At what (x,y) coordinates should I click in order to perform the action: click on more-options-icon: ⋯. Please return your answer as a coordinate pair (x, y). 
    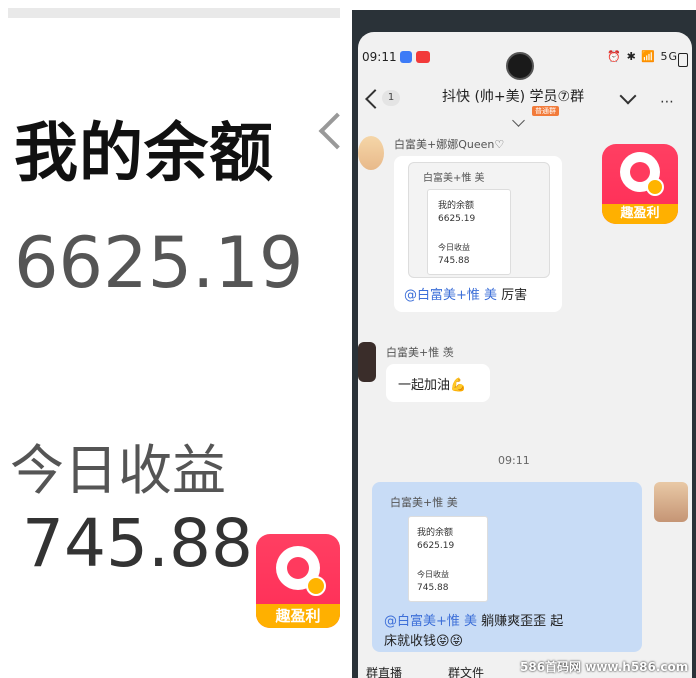
    Looking at the image, I should click on (667, 102).